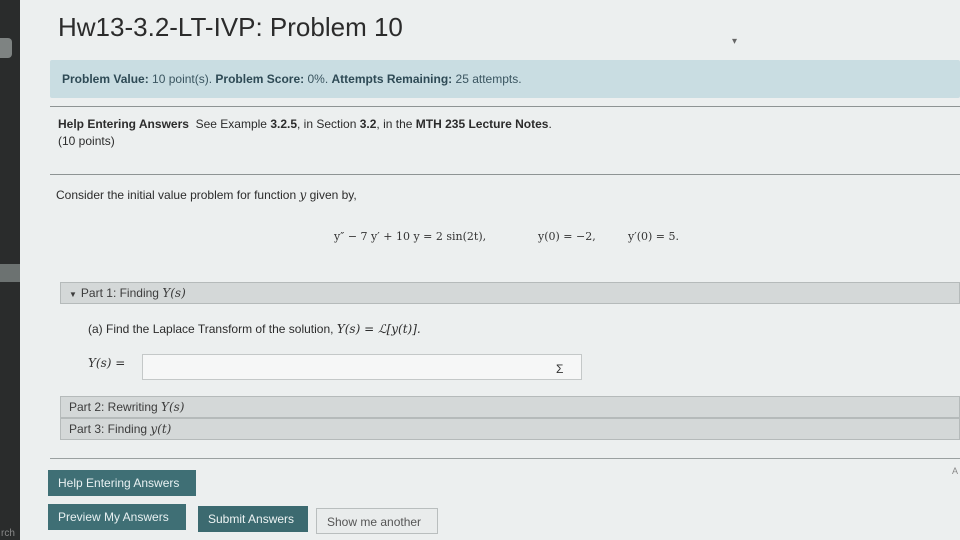  What do you see at coordinates (233, 124) in the screenshot?
I see `help-text-pre: See Example` at bounding box center [233, 124].